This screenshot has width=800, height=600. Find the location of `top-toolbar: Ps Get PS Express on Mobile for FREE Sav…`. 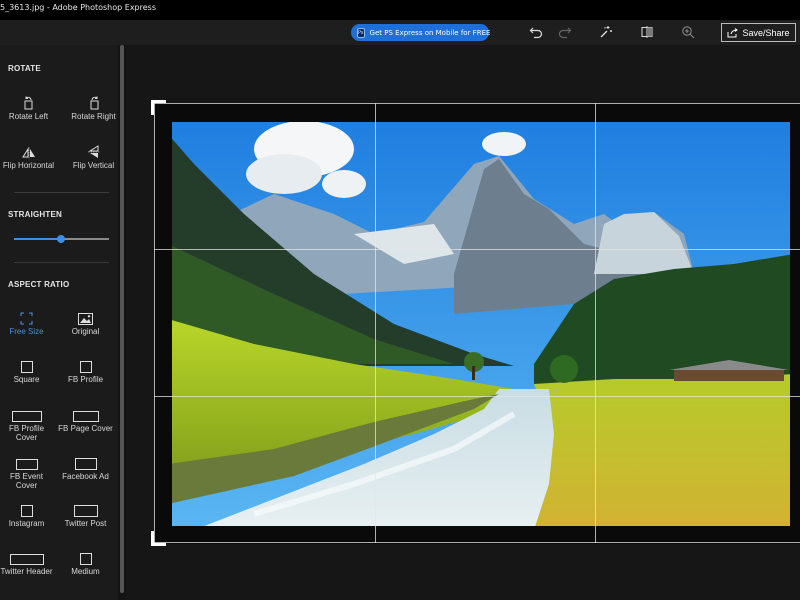

top-toolbar: Ps Get PS Express on Mobile for FREE Sav… is located at coordinates (400, 32).